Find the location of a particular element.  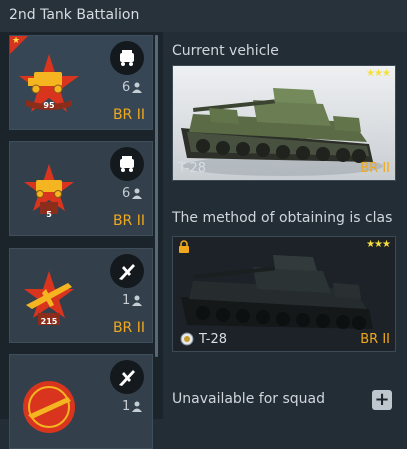

current-vehicle-card: ★★★ T-28 BR II is located at coordinates (284, 123).